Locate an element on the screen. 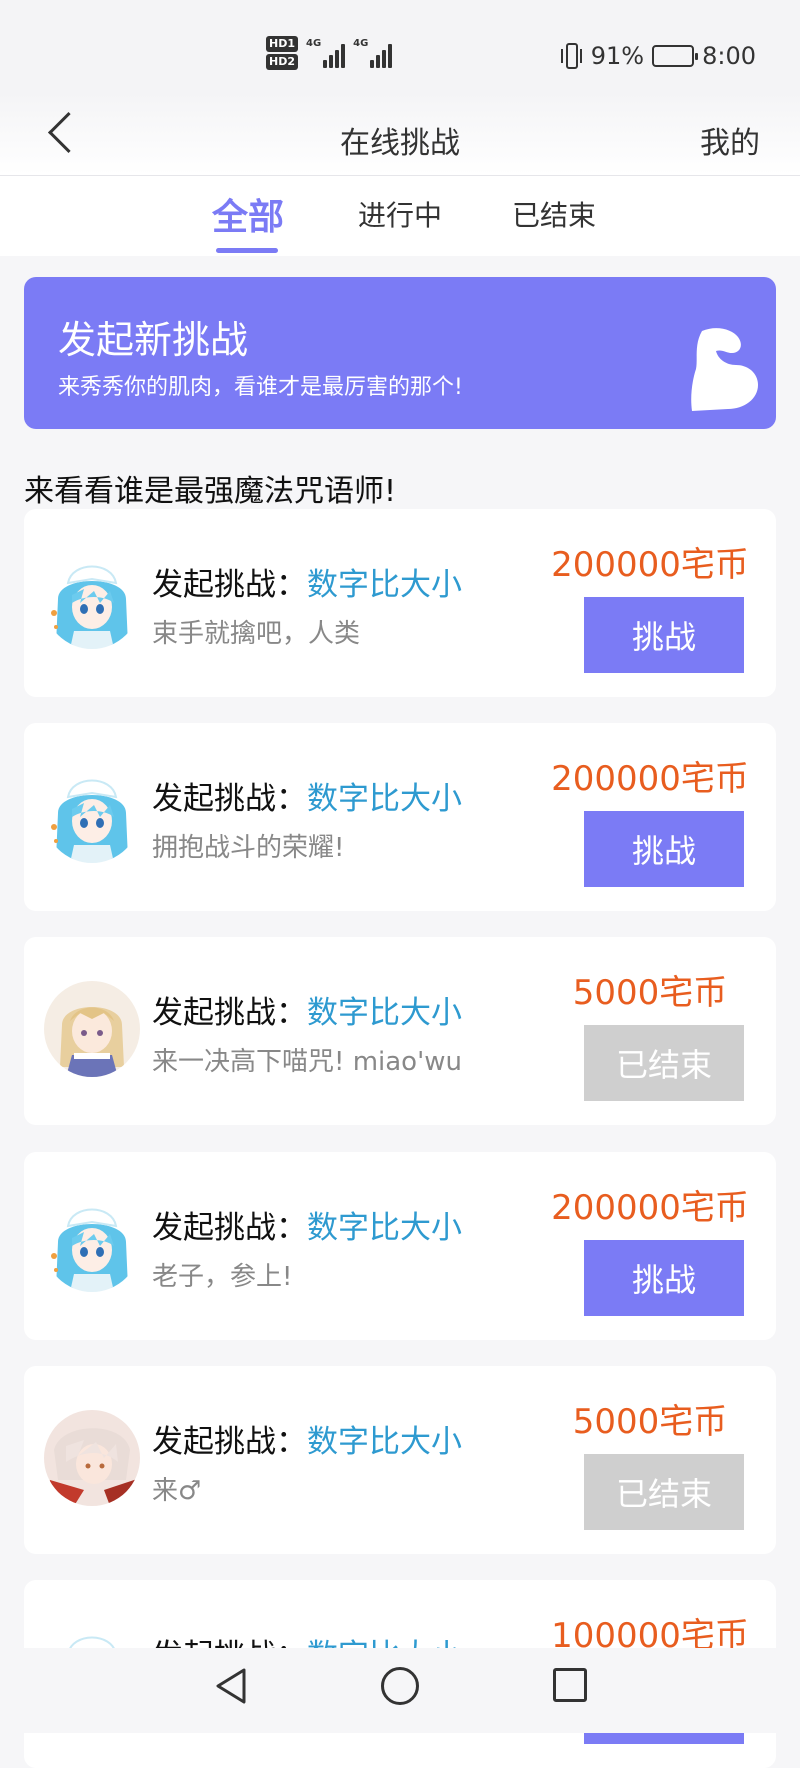  nav-back-icon is located at coordinates (231, 1686).